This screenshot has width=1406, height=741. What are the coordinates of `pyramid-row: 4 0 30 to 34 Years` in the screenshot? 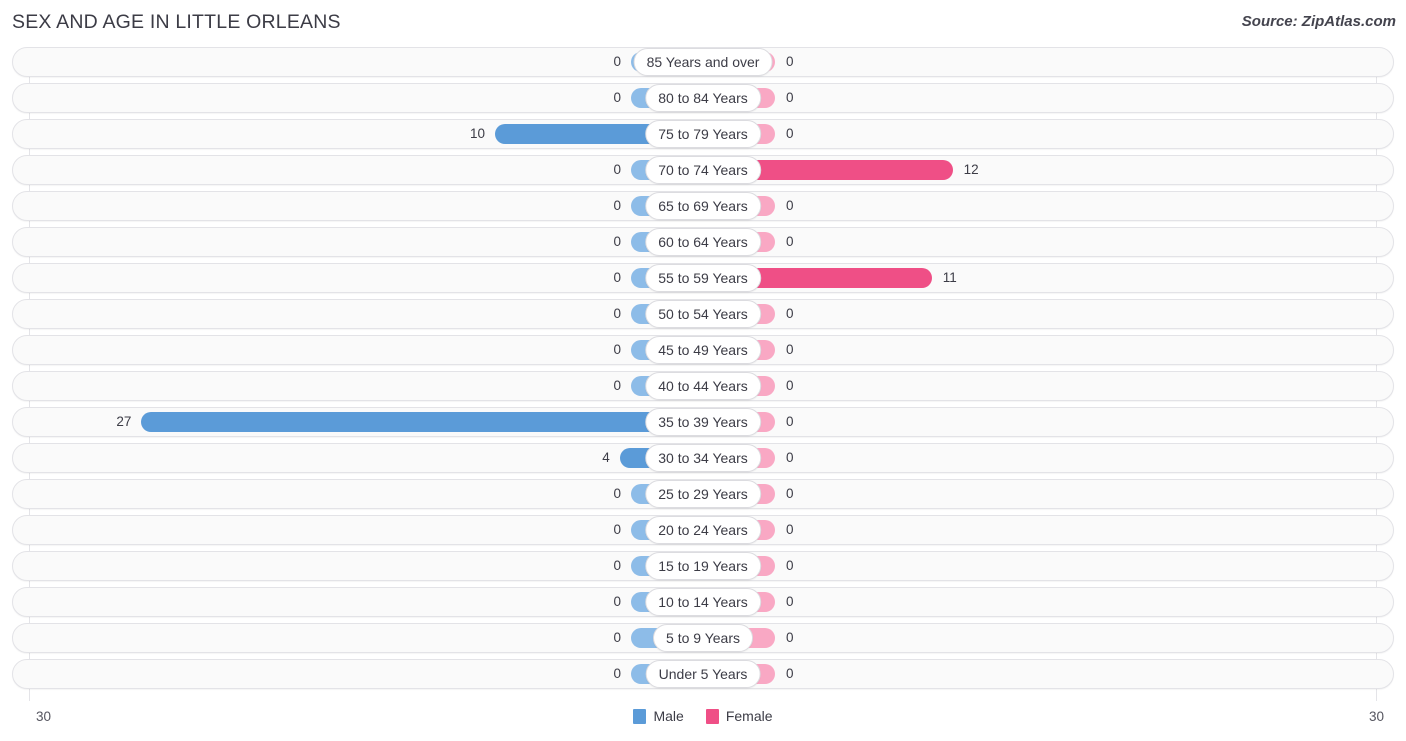 It's located at (703, 458).